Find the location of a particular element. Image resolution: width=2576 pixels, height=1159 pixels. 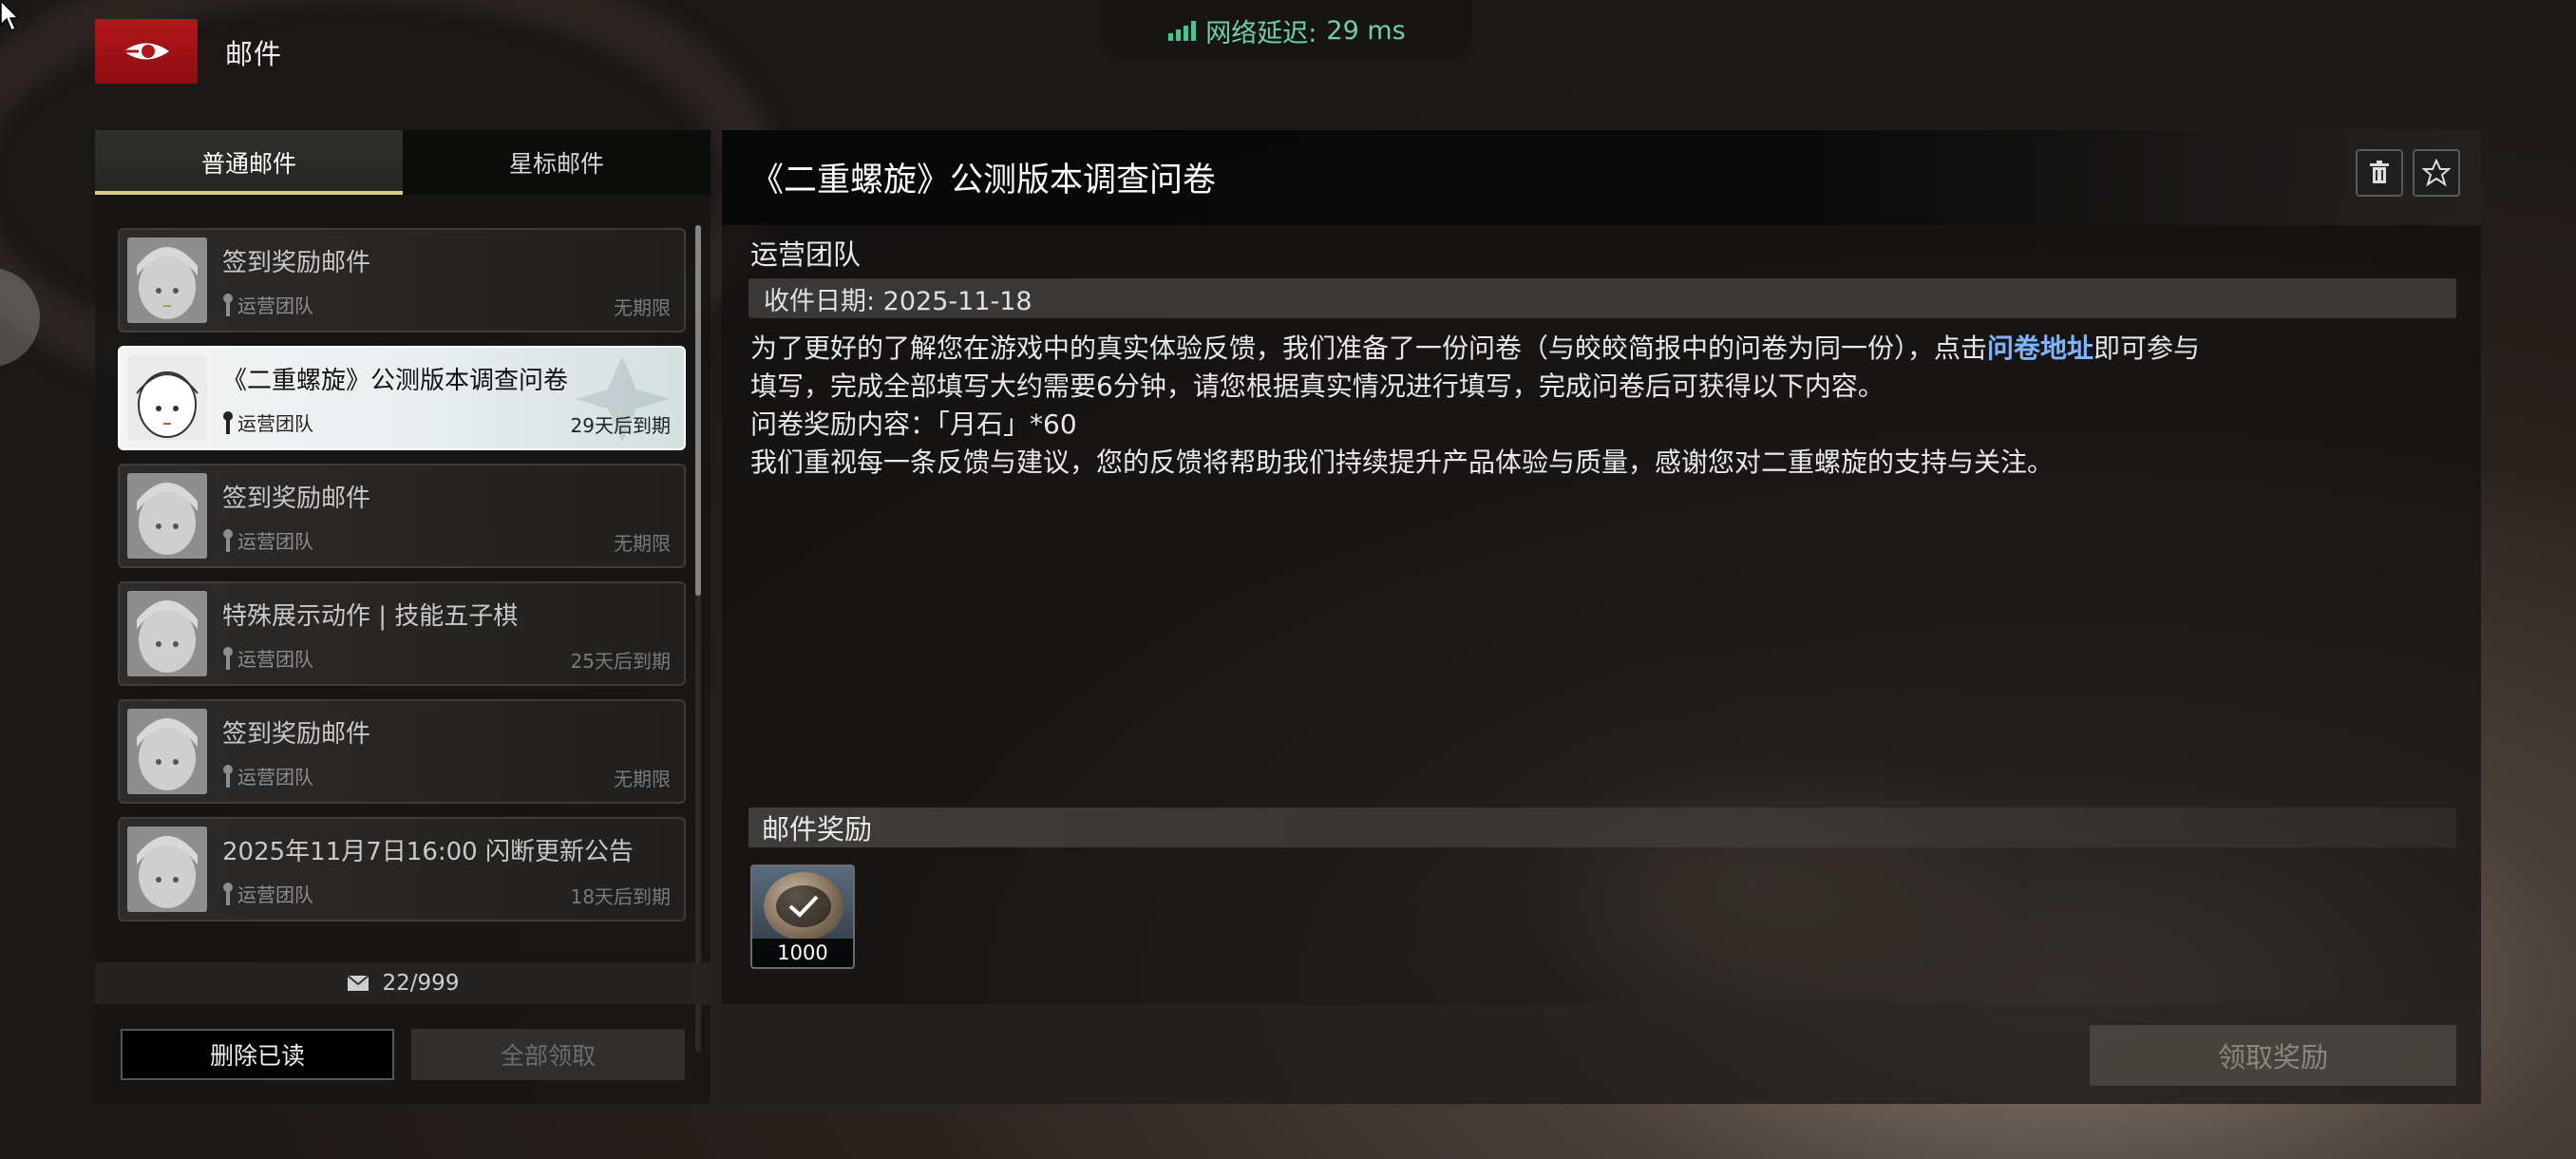

mail-detail-footer: 领取奖励 is located at coordinates (1601, 1054).